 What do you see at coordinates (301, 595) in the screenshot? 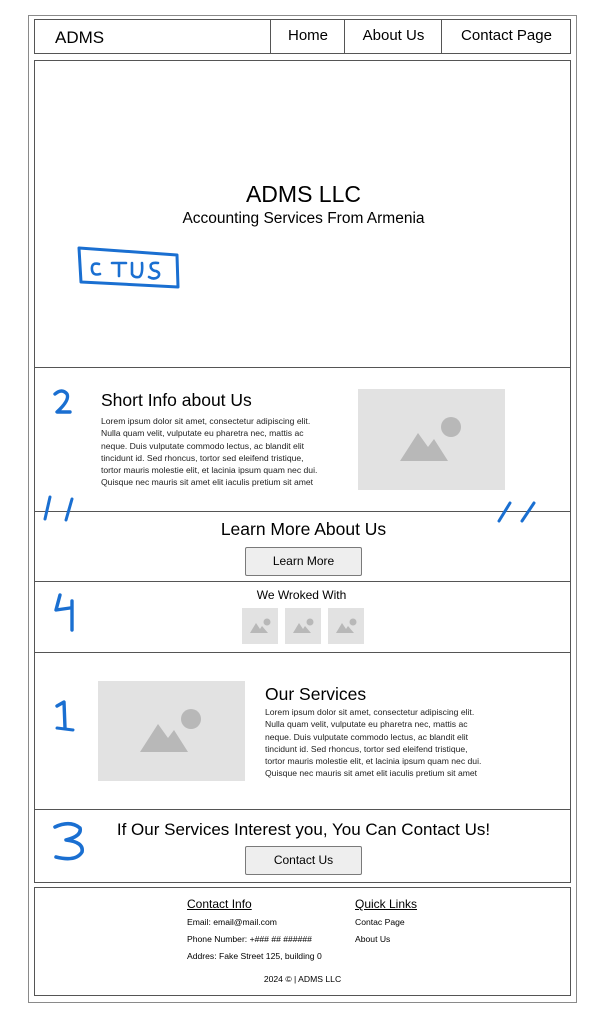
I see `partners-title: We Wroked With` at bounding box center [301, 595].